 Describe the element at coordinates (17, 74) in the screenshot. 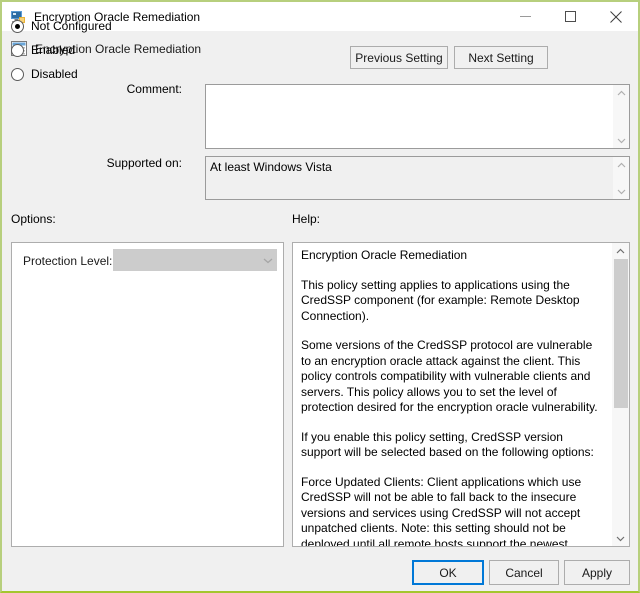

I see `radio-indicator-disabled` at that location.